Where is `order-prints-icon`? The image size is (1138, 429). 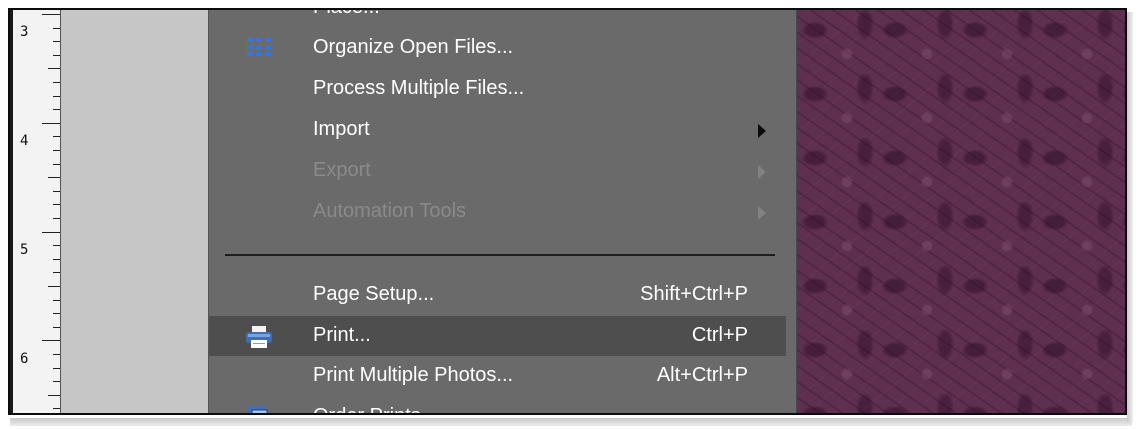 order-prints-icon is located at coordinates (258, 409).